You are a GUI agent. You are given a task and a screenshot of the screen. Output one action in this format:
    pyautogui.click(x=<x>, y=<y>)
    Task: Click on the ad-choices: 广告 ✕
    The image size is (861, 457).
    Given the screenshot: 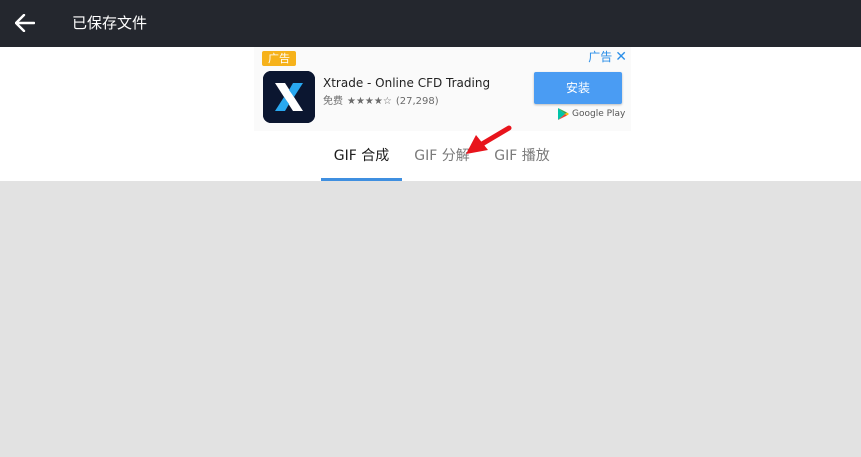 What is the action you would take?
    pyautogui.click(x=607, y=57)
    